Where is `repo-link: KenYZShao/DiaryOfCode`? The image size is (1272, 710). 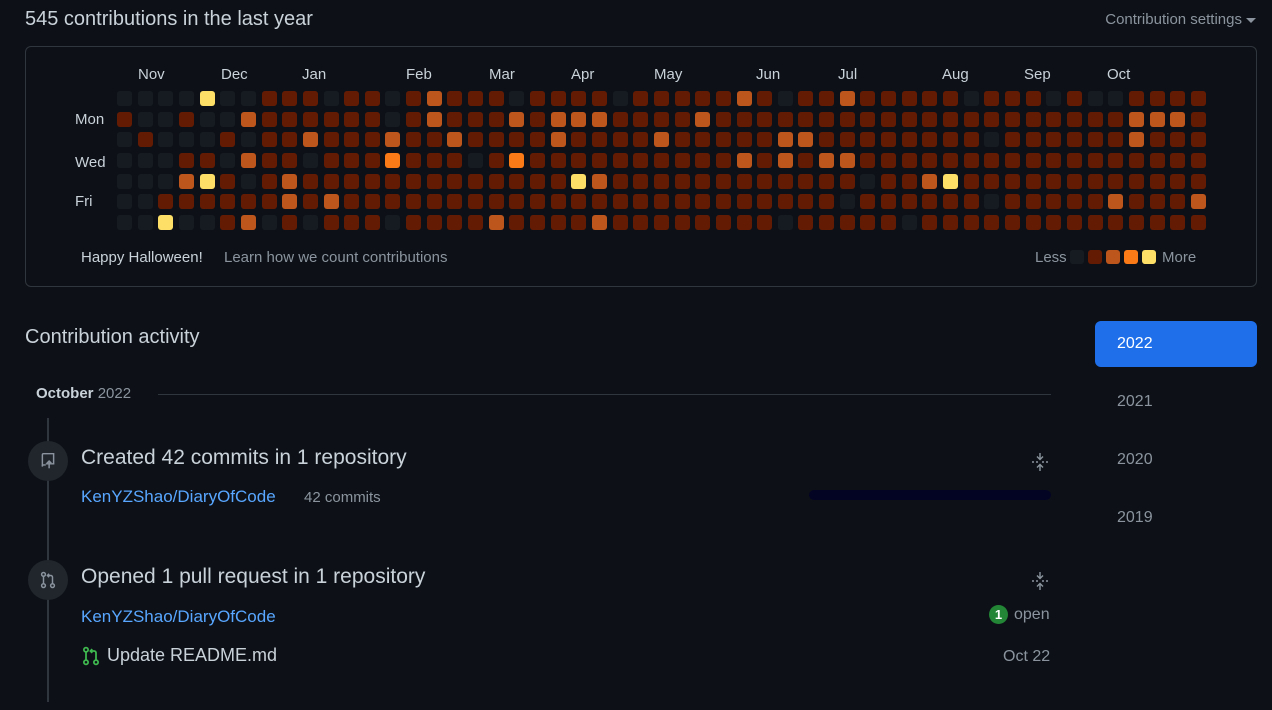
repo-link: KenYZShao/DiaryOfCode is located at coordinates (178, 497).